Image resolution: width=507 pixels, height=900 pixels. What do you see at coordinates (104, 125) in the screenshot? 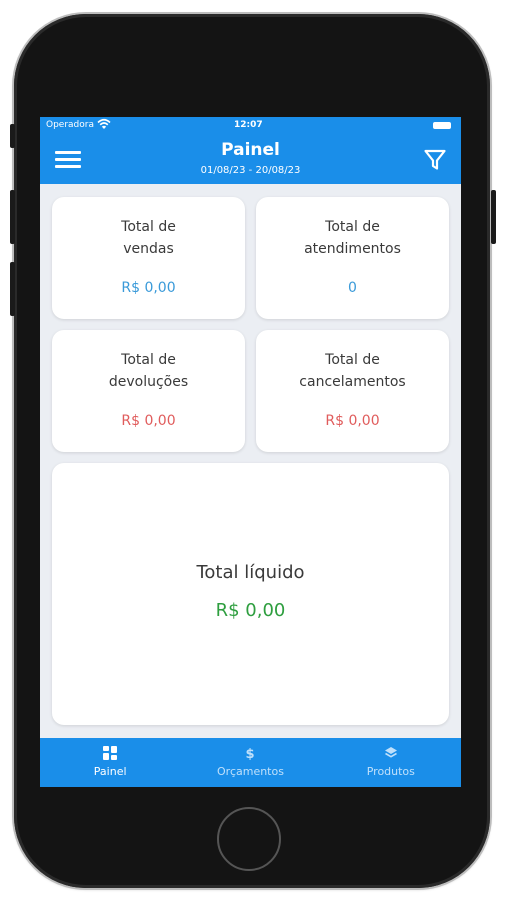
I see `wifi-icon` at bounding box center [104, 125].